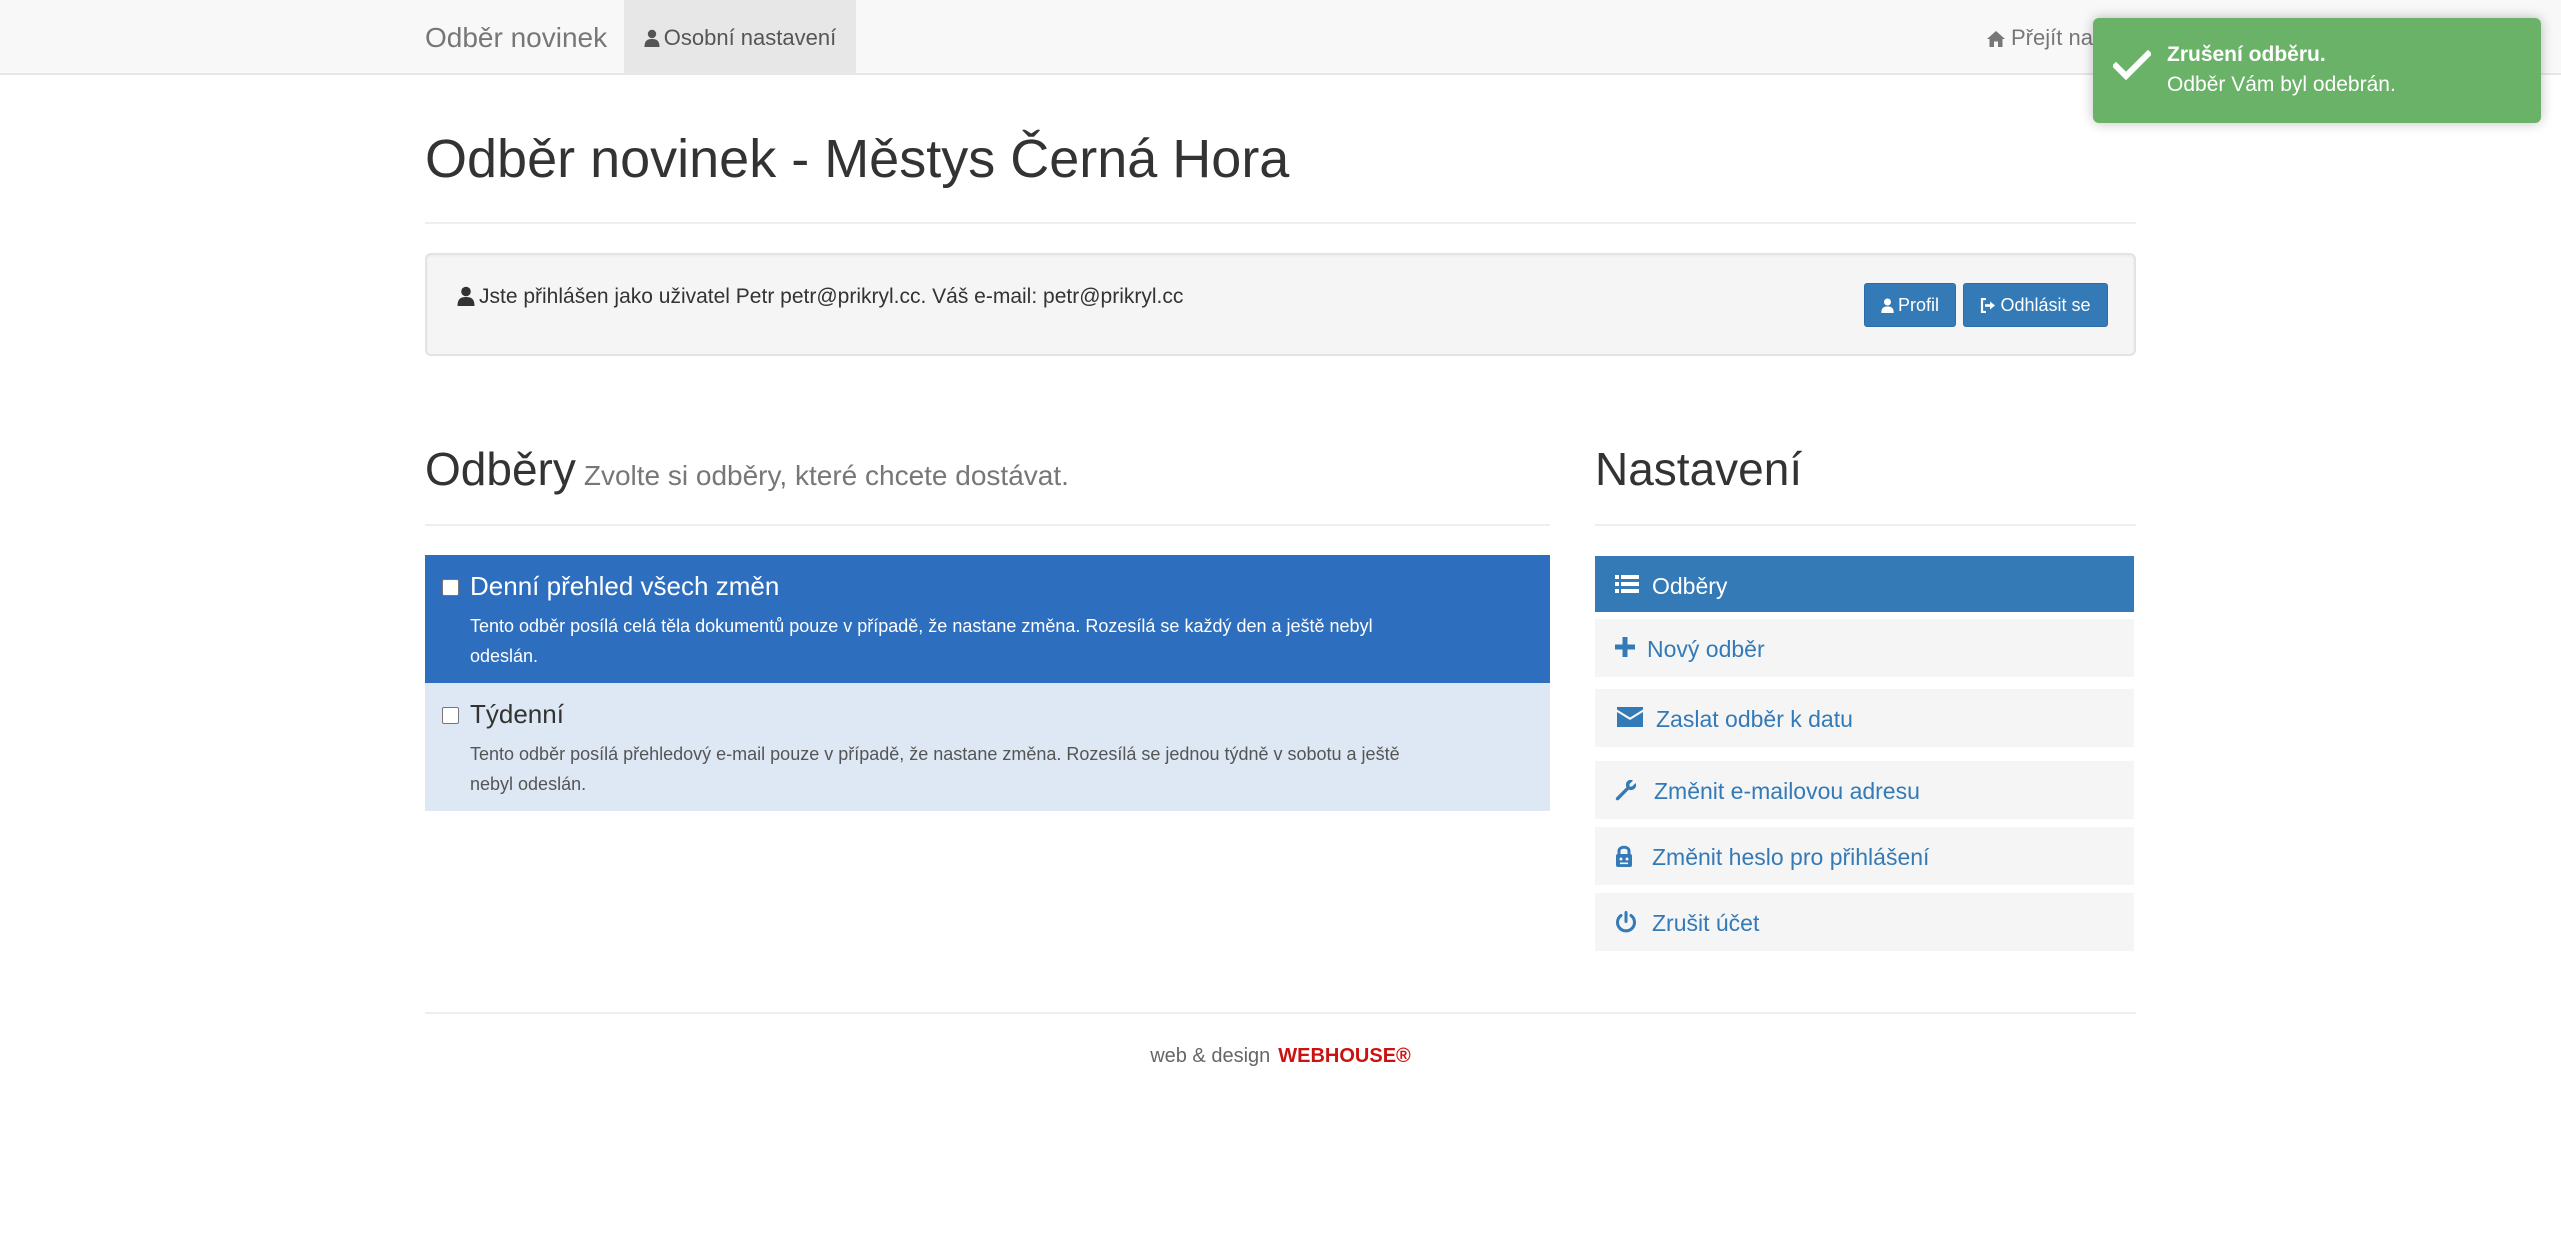  I want to click on toast-title: Zrušení odběru., so click(2246, 54).